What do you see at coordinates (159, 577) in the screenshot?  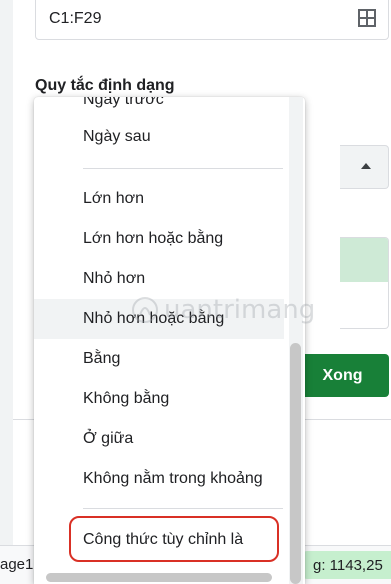 I see `horizontal-scrollbar-thumb` at bounding box center [159, 577].